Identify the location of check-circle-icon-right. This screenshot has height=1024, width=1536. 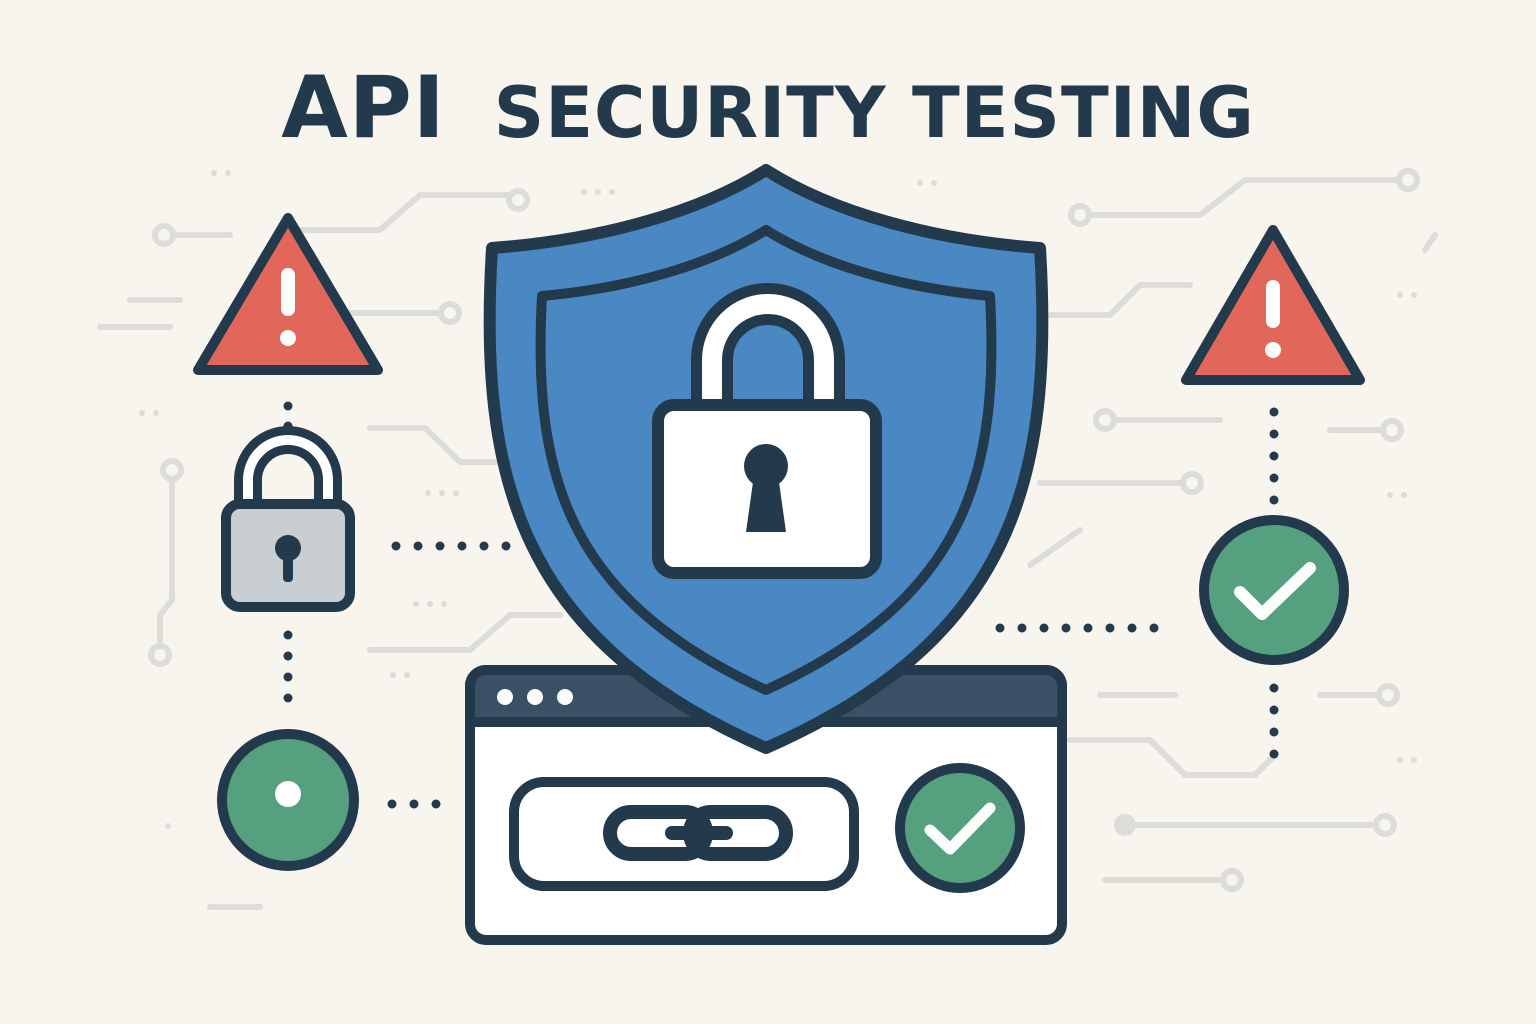
(1274, 590).